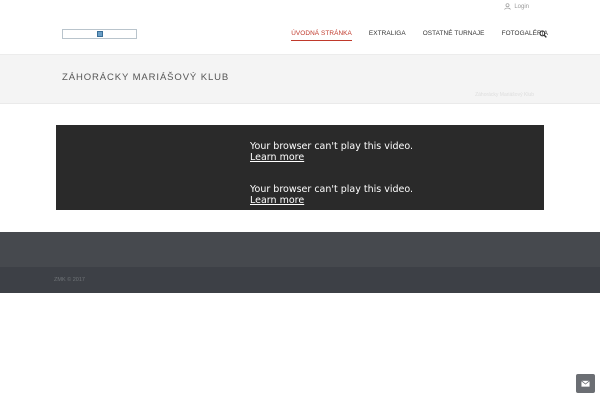 The width and height of the screenshot is (600, 400). Describe the element at coordinates (387, 35) in the screenshot. I see `nav-item-extraliga: Extraliga` at that location.